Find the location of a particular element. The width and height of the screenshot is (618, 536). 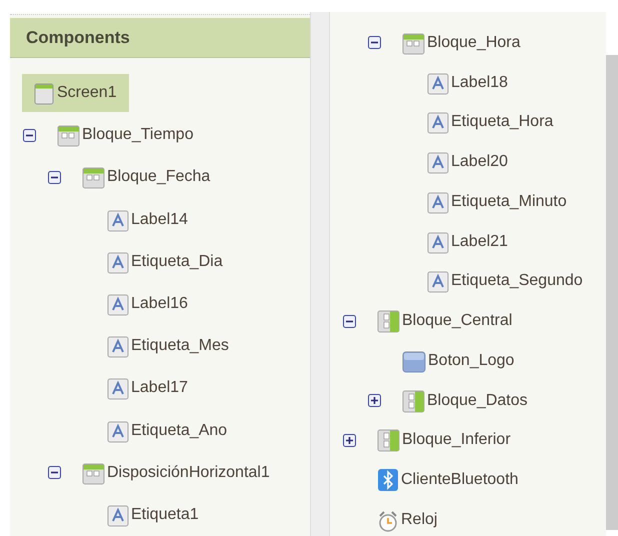

tree-item: Label14 is located at coordinates (147, 220).